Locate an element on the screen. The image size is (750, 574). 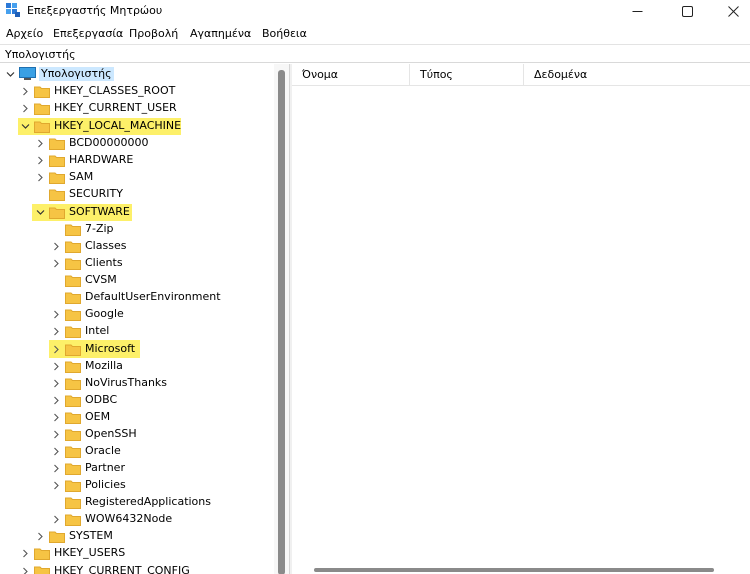
tree-item-wow6432node: WOW6432Node is located at coordinates (135, 519).